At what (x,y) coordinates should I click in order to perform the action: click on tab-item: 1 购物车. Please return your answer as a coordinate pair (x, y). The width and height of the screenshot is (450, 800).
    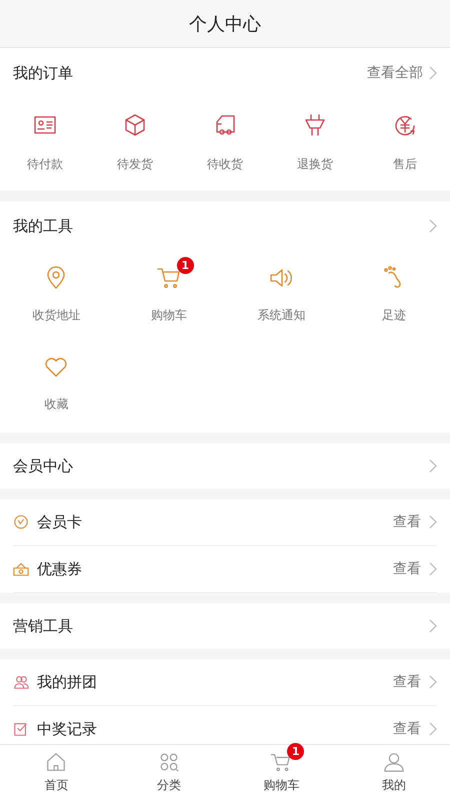
    Looking at the image, I should click on (281, 772).